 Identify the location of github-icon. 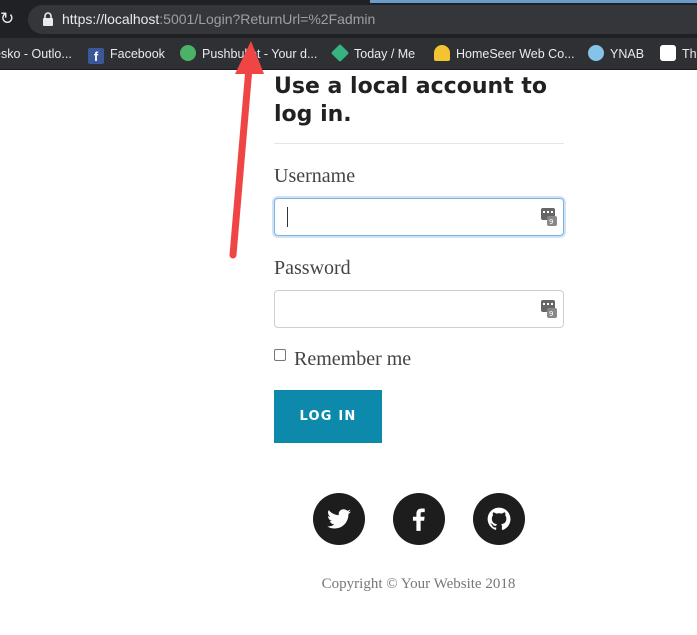
(499, 518).